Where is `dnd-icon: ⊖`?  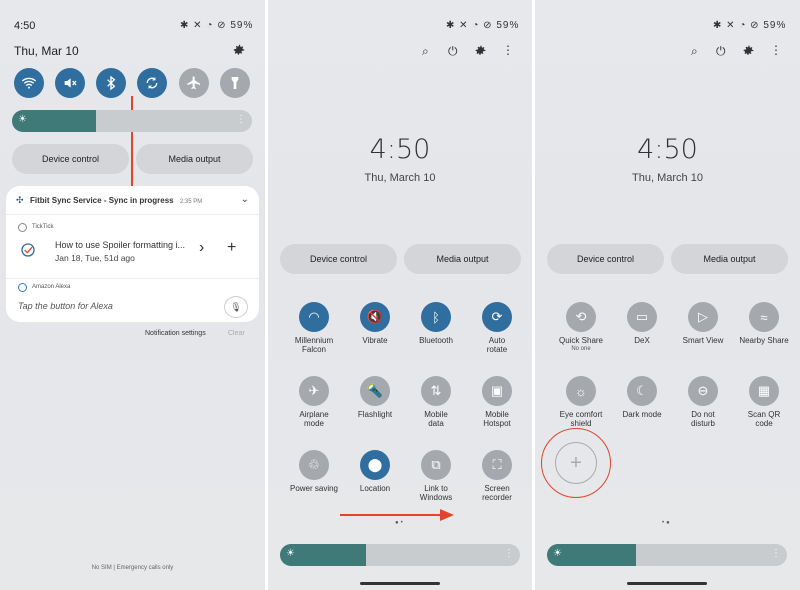 dnd-icon: ⊖ is located at coordinates (703, 390).